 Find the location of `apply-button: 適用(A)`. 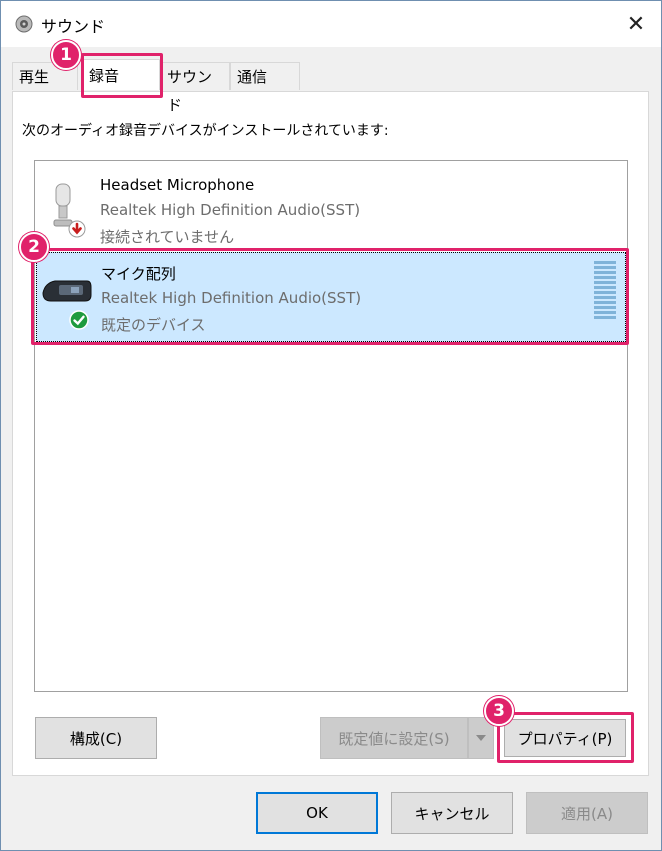

apply-button: 適用(A) is located at coordinates (587, 813).